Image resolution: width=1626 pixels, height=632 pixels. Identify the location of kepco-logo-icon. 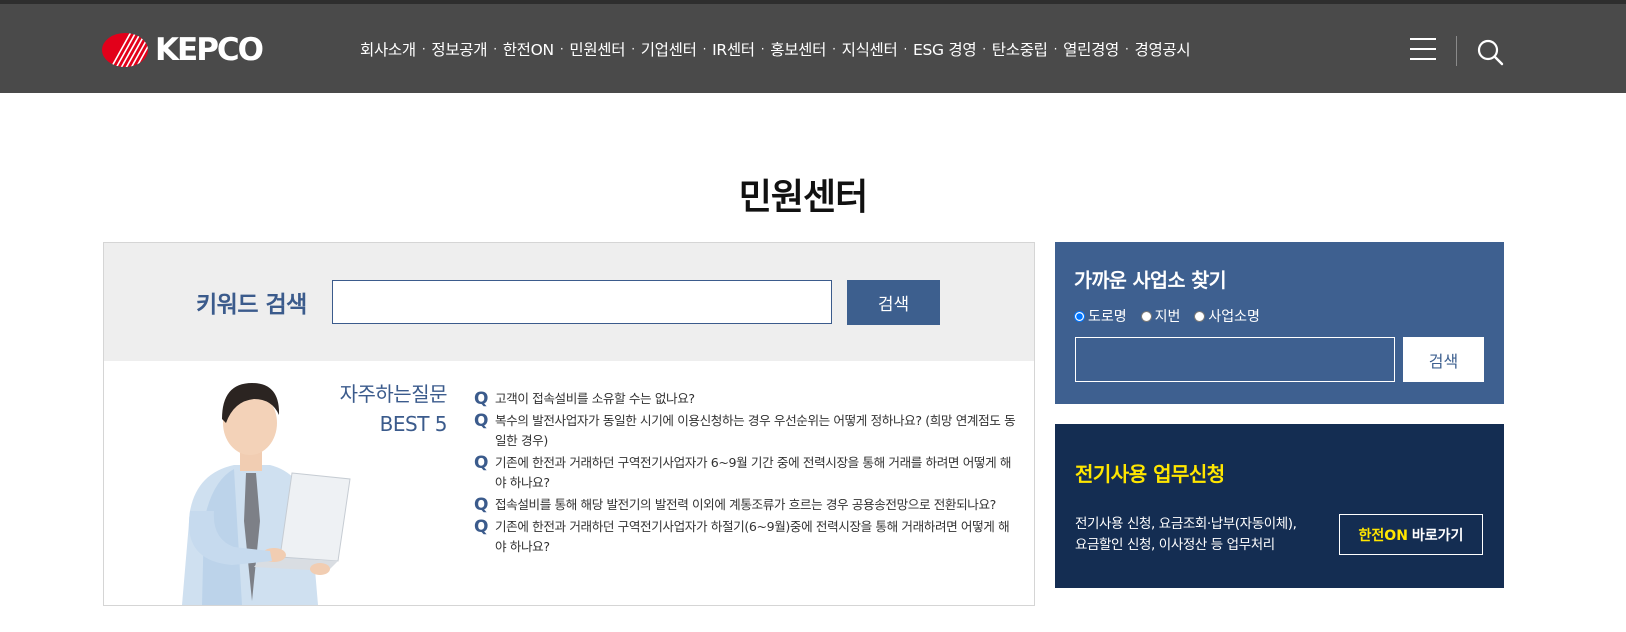
(125, 50).